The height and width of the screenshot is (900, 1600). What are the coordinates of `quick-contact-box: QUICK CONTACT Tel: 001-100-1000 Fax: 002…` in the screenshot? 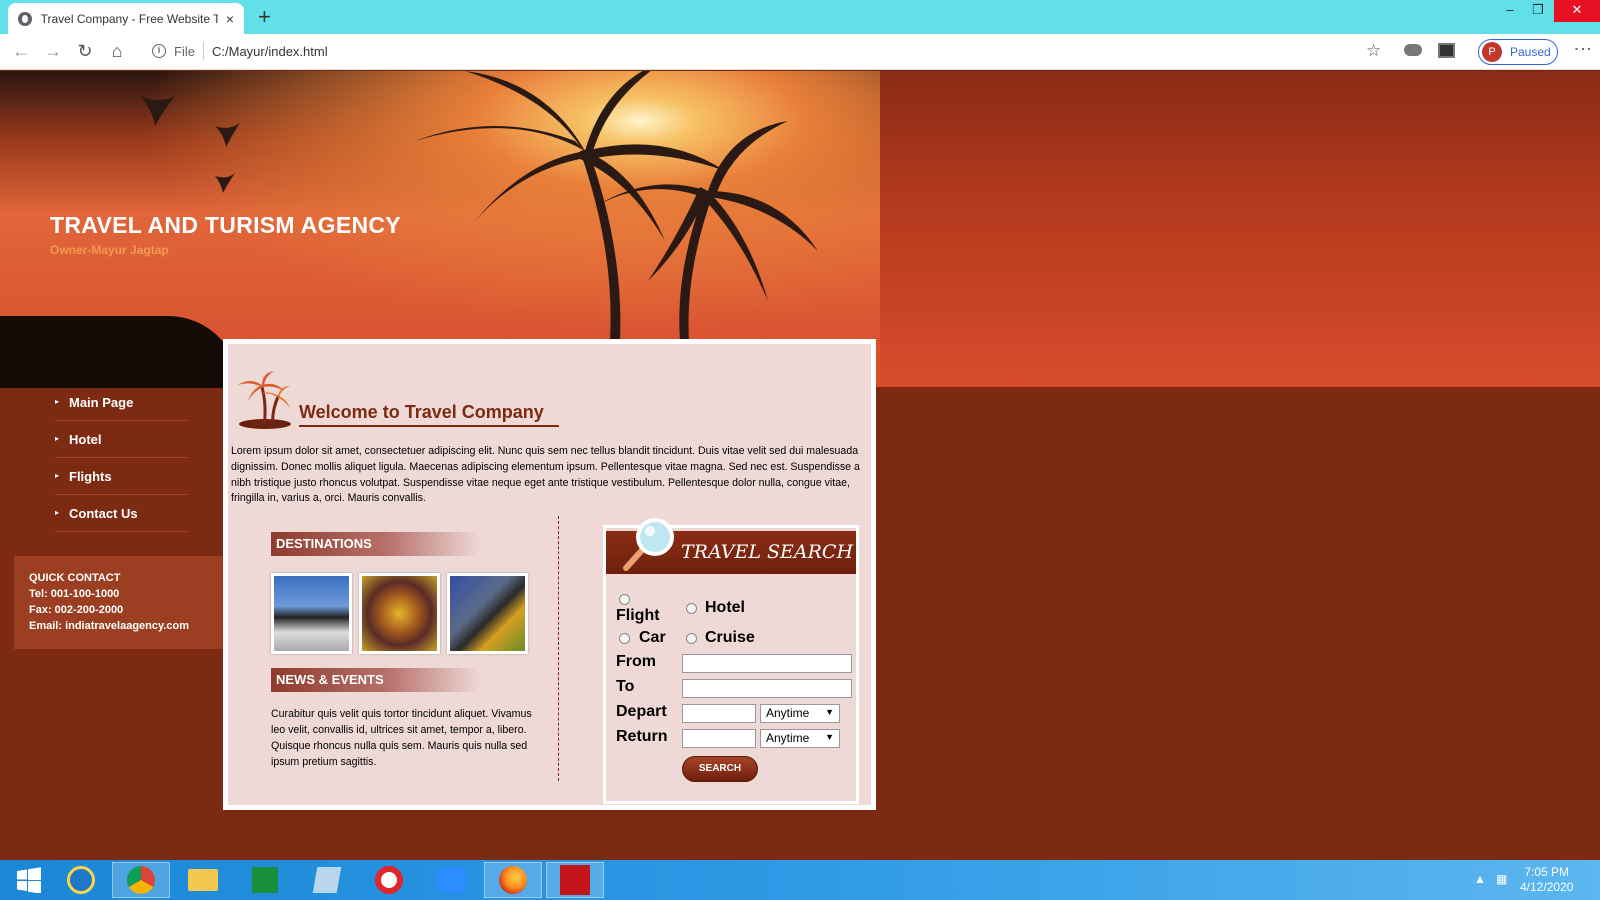 It's located at (119, 602).